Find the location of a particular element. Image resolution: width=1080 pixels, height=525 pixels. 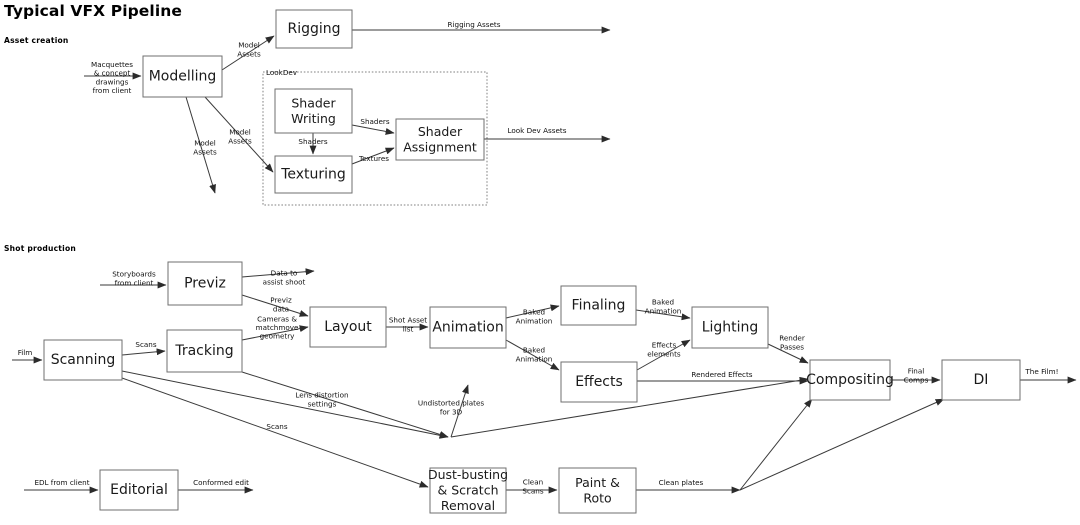

node-tracking: Tracking is located at coordinates (204, 351).